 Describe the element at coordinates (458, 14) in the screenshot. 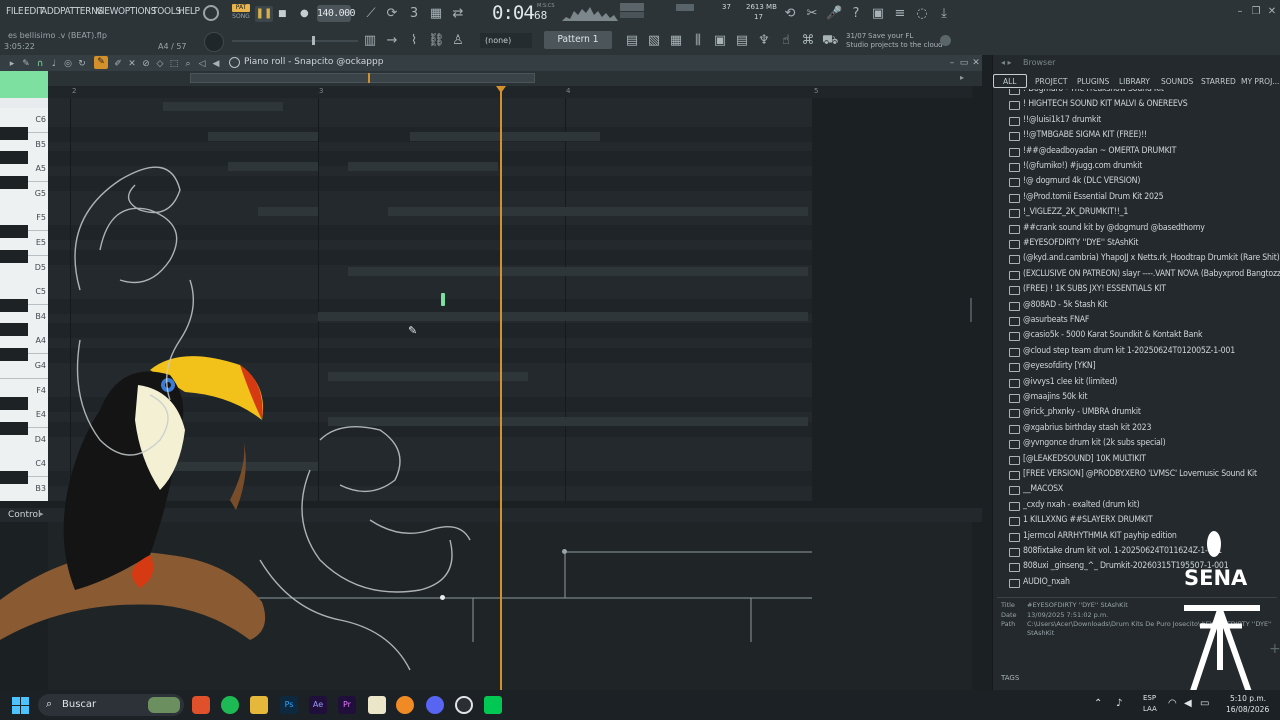

I see `blend-notes-icon: ⇄` at that location.